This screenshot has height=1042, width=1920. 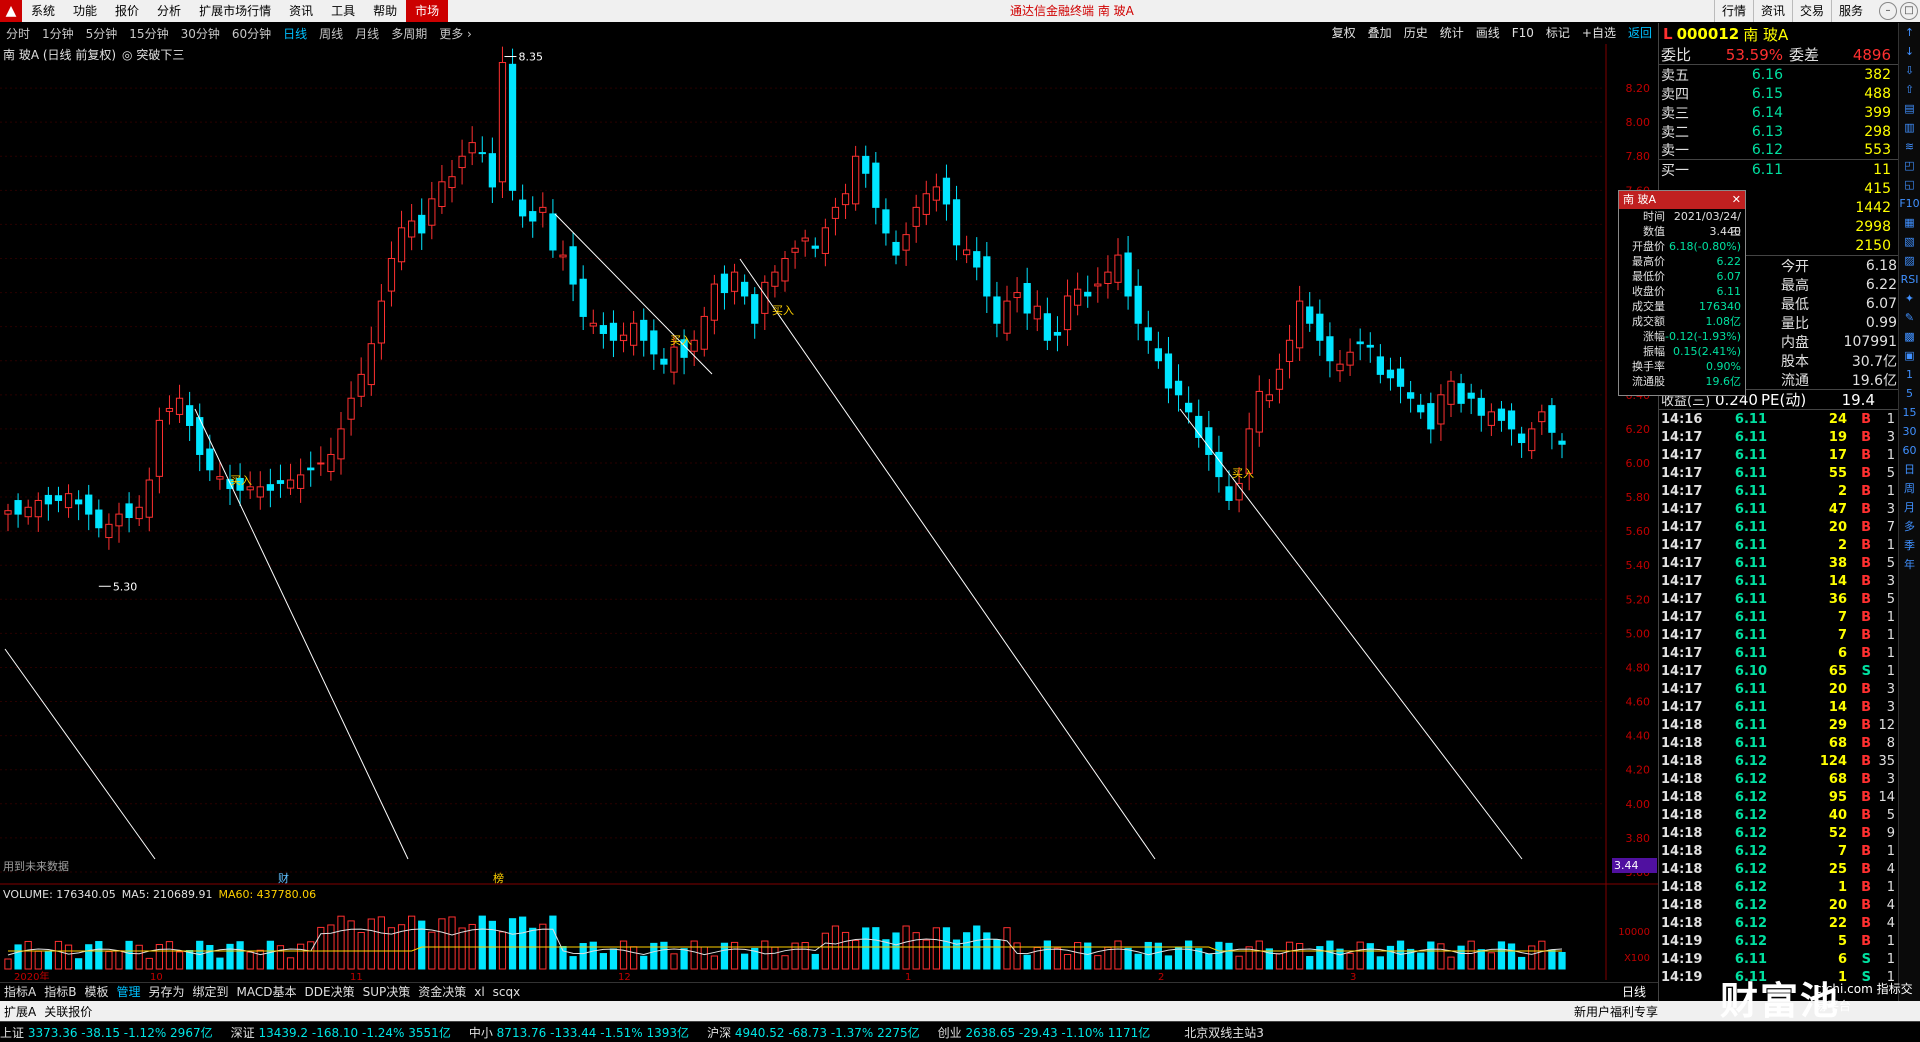 What do you see at coordinates (1909, 222) in the screenshot?
I see `side-tool-icon: ▦` at bounding box center [1909, 222].